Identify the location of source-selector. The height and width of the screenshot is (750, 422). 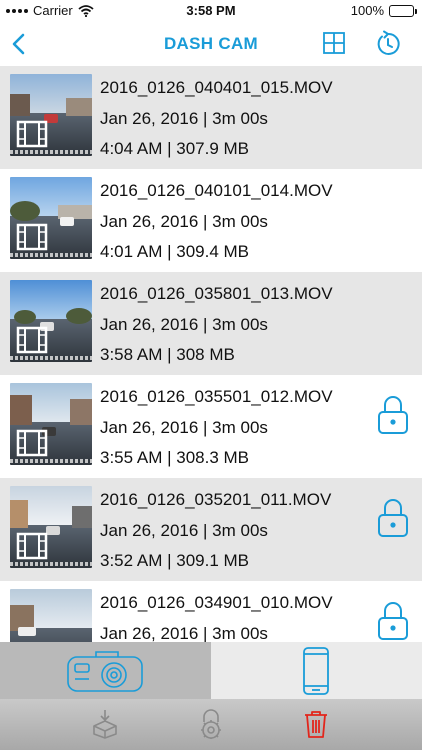
(211, 670).